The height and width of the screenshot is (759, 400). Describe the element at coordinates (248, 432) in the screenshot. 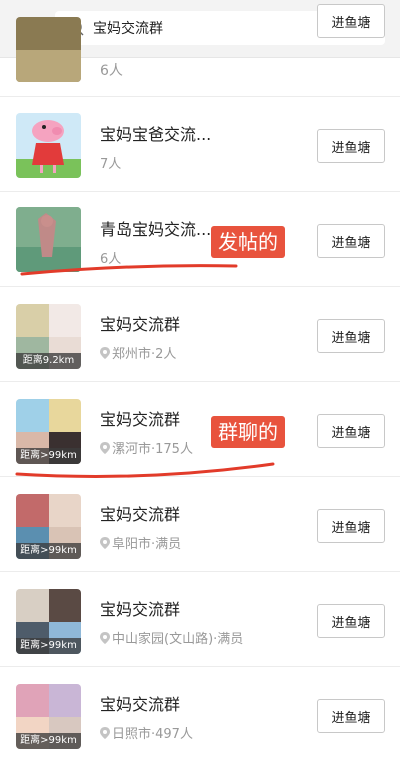

I see `group-chat-annotation-label: 群聊的` at that location.